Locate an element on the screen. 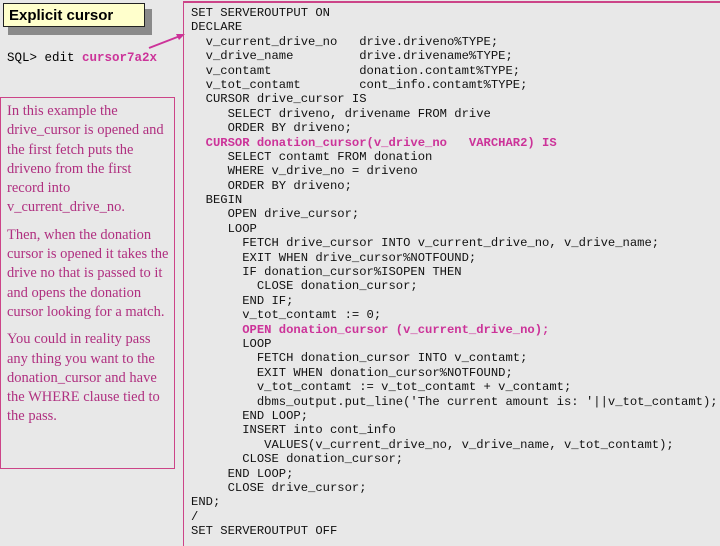  code-line: CURSOR drive_cursor IS is located at coordinates (279, 99).